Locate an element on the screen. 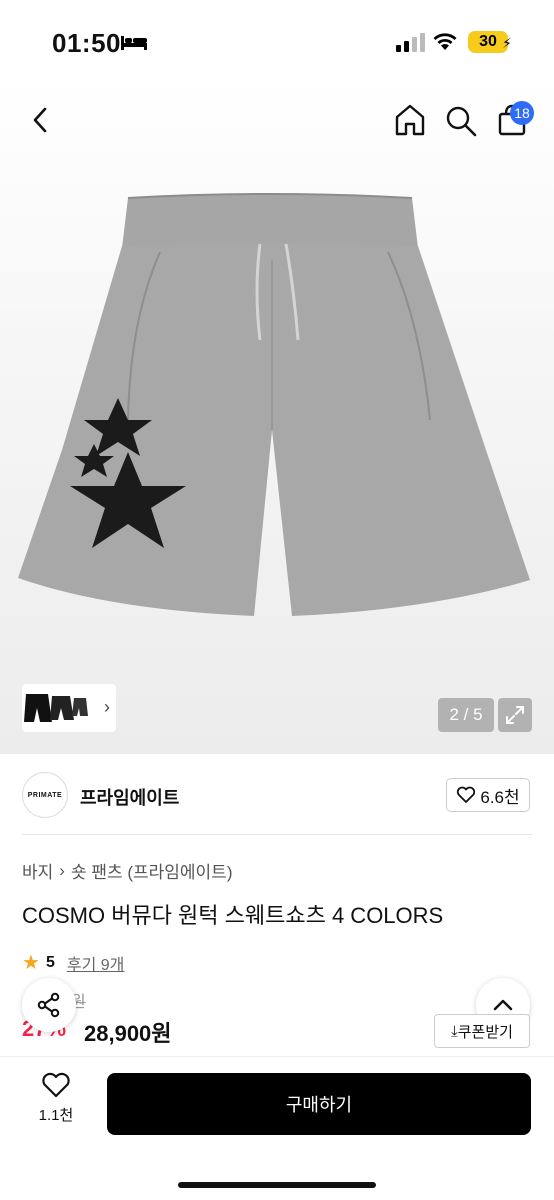 This screenshot has width=554, height=1200. brand-logo-text: PRIMATE is located at coordinates (45, 795).